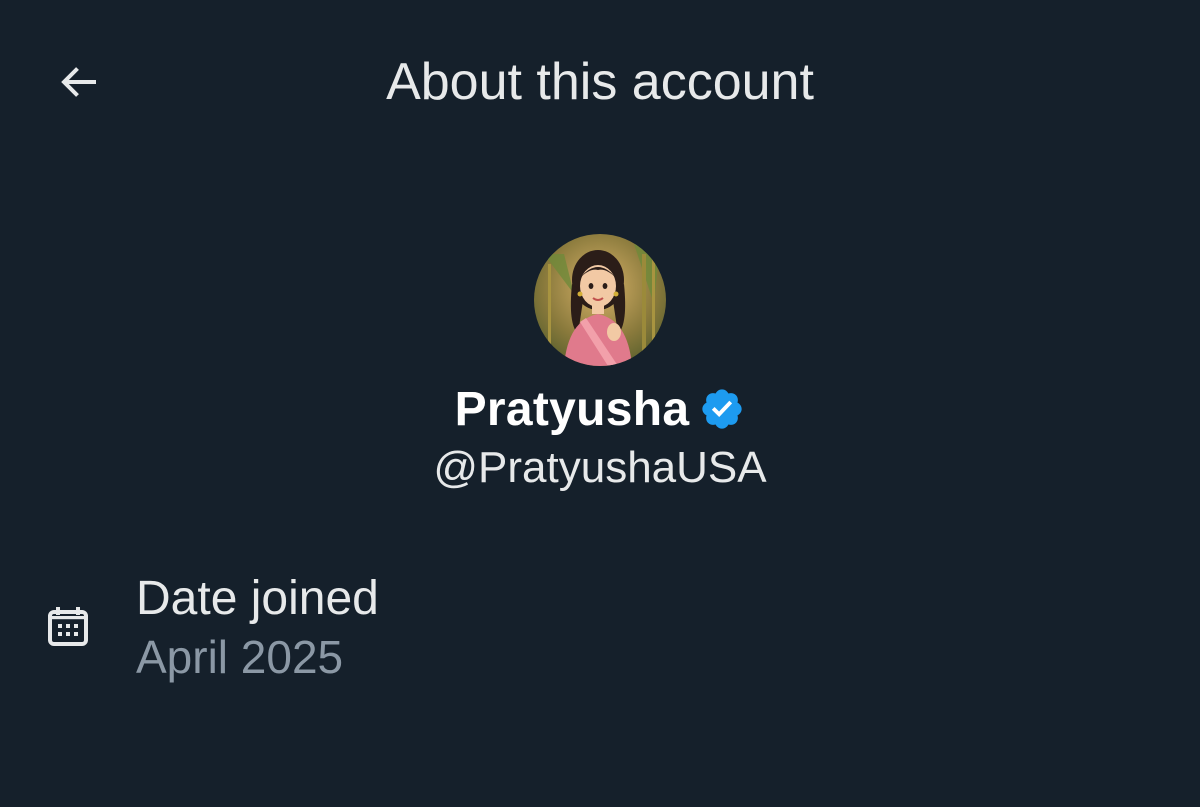 The width and height of the screenshot is (1200, 807). I want to click on name-row: Pratyusha, so click(600, 409).